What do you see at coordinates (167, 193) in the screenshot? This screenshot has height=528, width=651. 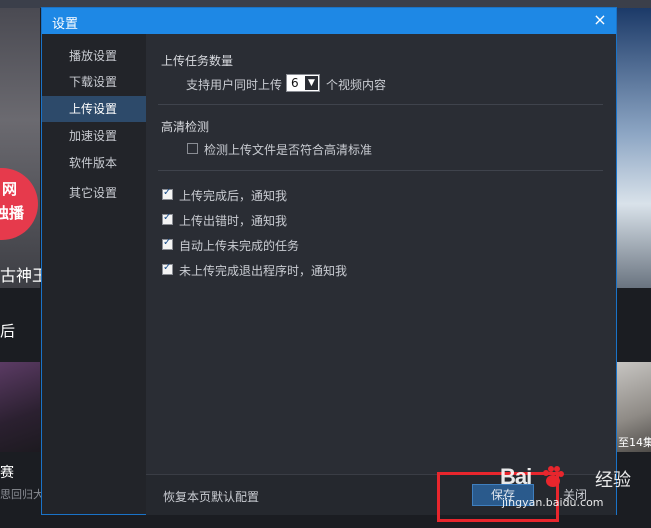 I see `notify-complete-checkbox` at bounding box center [167, 193].